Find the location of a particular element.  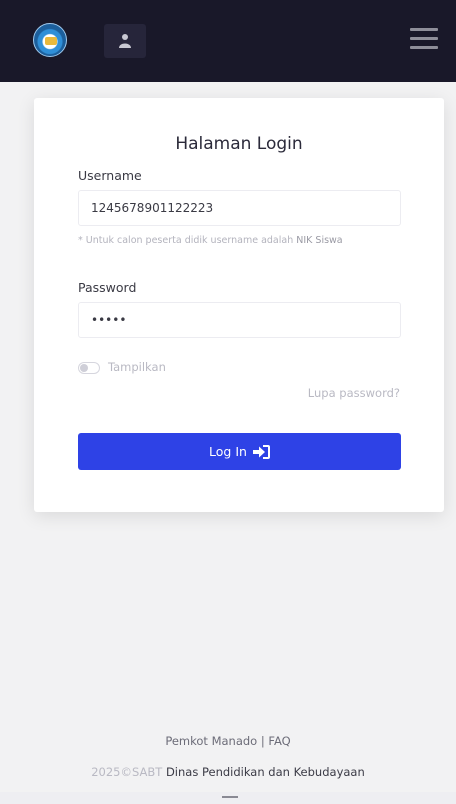

footer-year: 2025©SABT is located at coordinates (127, 772).